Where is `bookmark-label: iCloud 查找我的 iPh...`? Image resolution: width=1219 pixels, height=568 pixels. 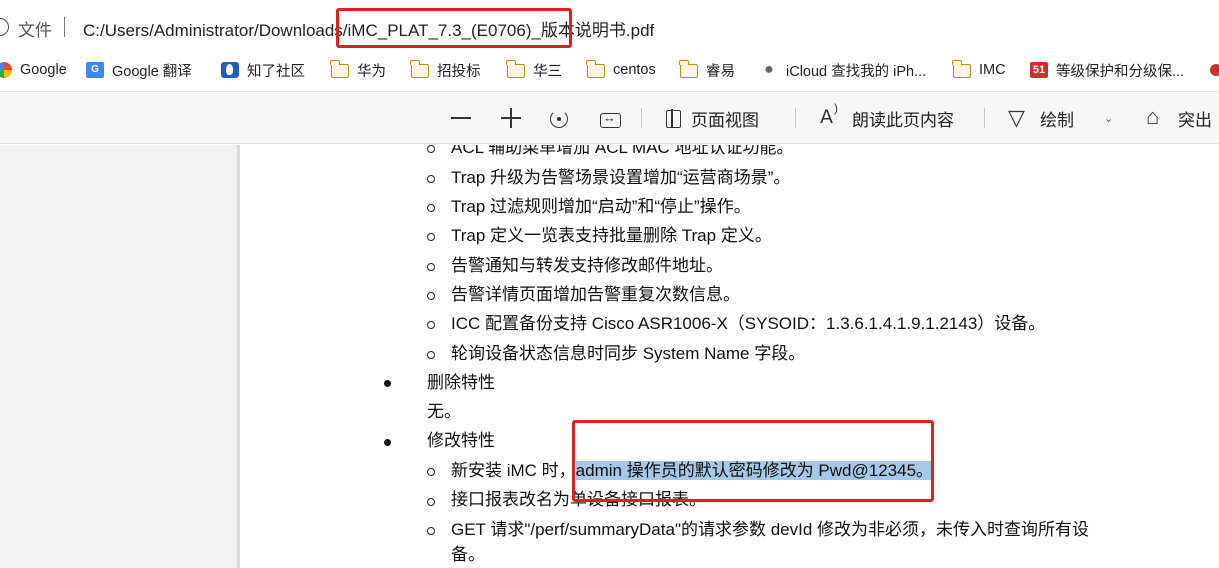
bookmark-label: iCloud 查找我的 iPh... is located at coordinates (856, 71).